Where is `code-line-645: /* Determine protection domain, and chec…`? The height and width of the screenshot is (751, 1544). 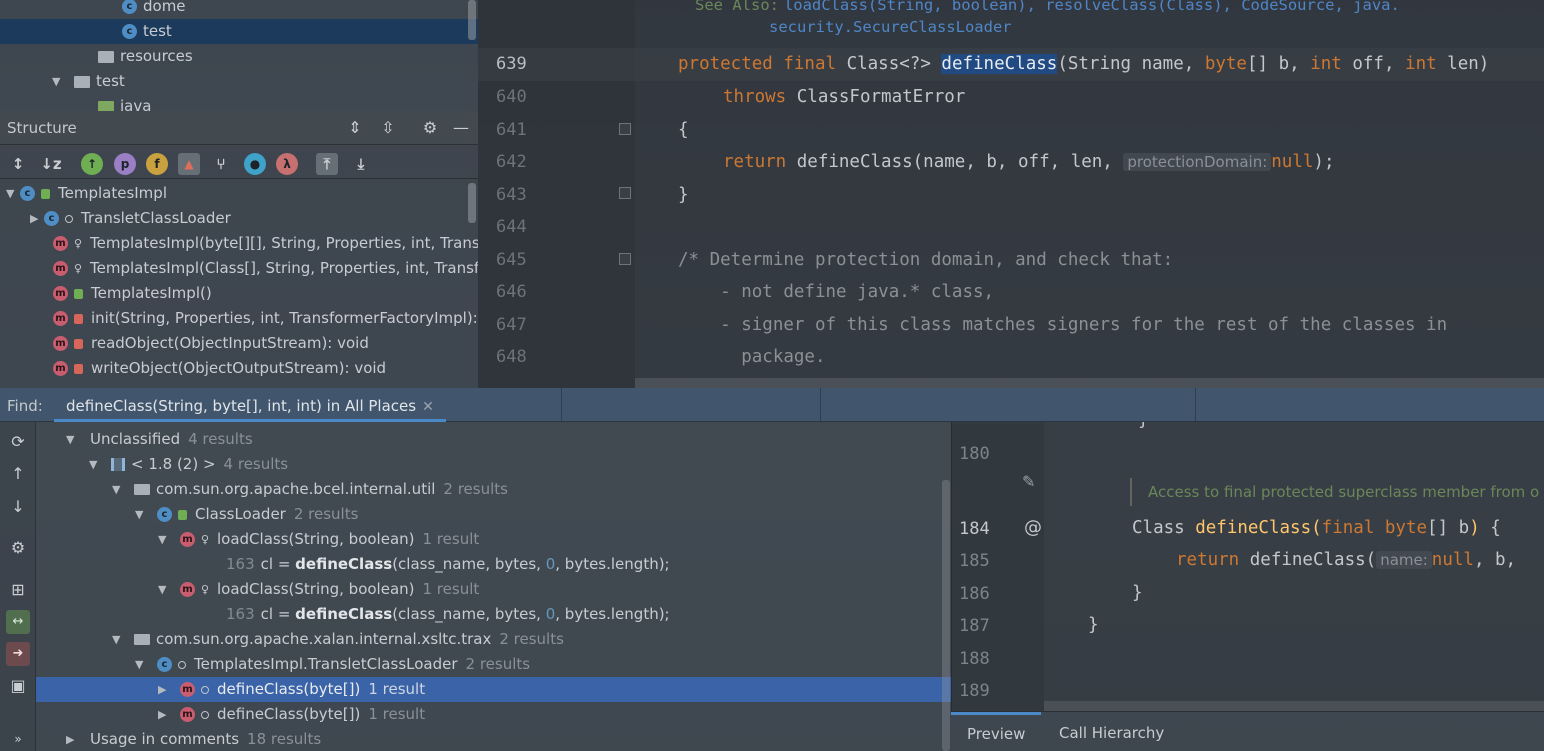 code-line-645: /* Determine protection domain, and chec… is located at coordinates (925, 260).